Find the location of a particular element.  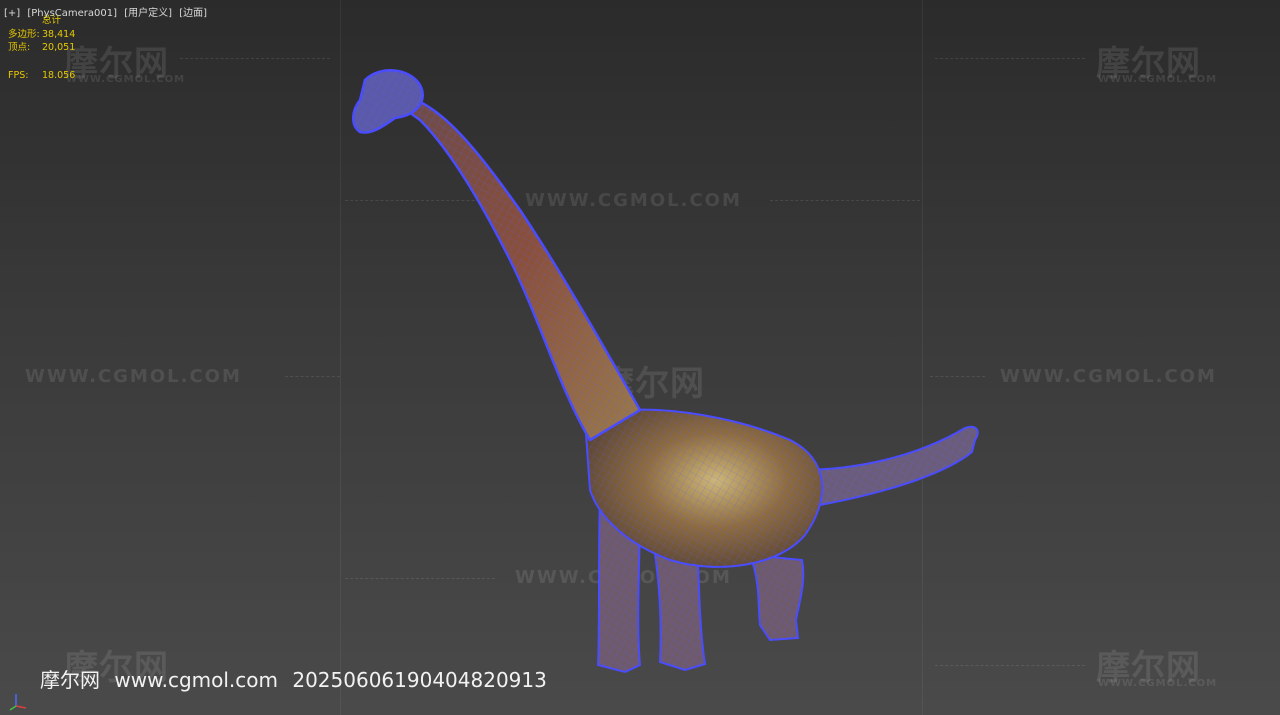

shading-preset-selector: [用户定义] is located at coordinates (148, 13).